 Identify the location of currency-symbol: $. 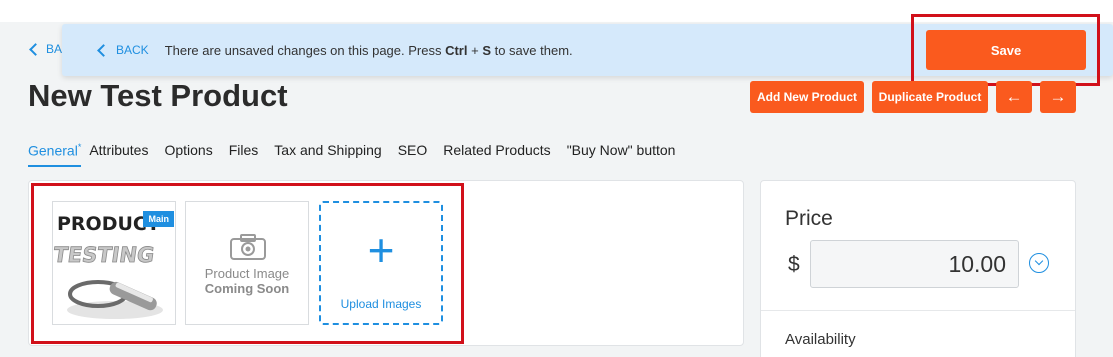
(794, 264).